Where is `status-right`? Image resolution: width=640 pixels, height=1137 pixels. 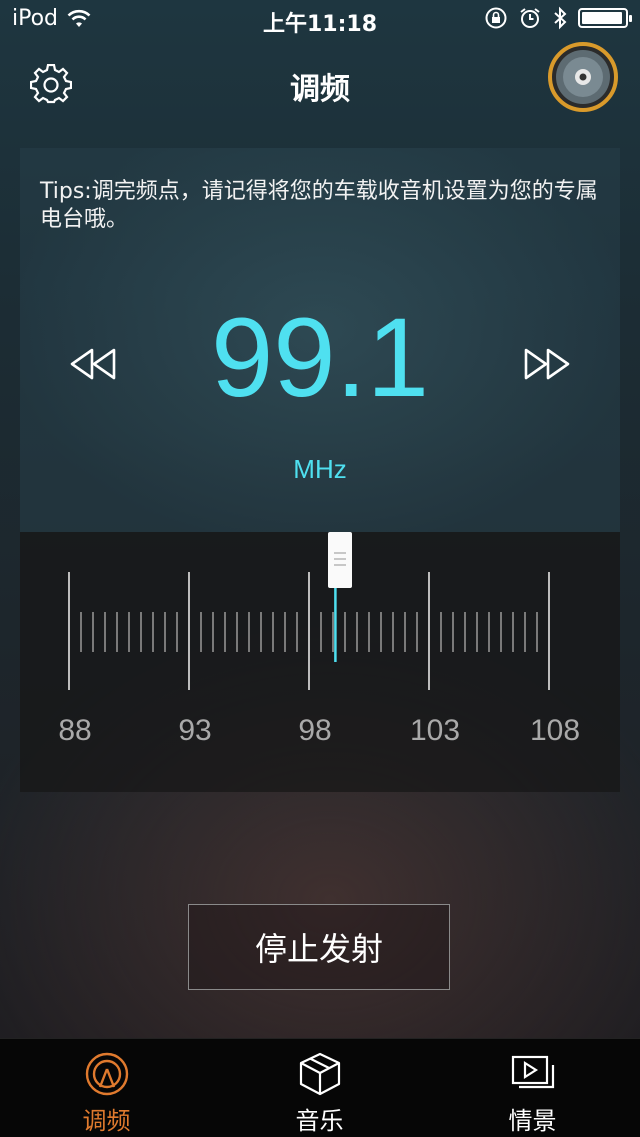 status-right is located at coordinates (558, 18).